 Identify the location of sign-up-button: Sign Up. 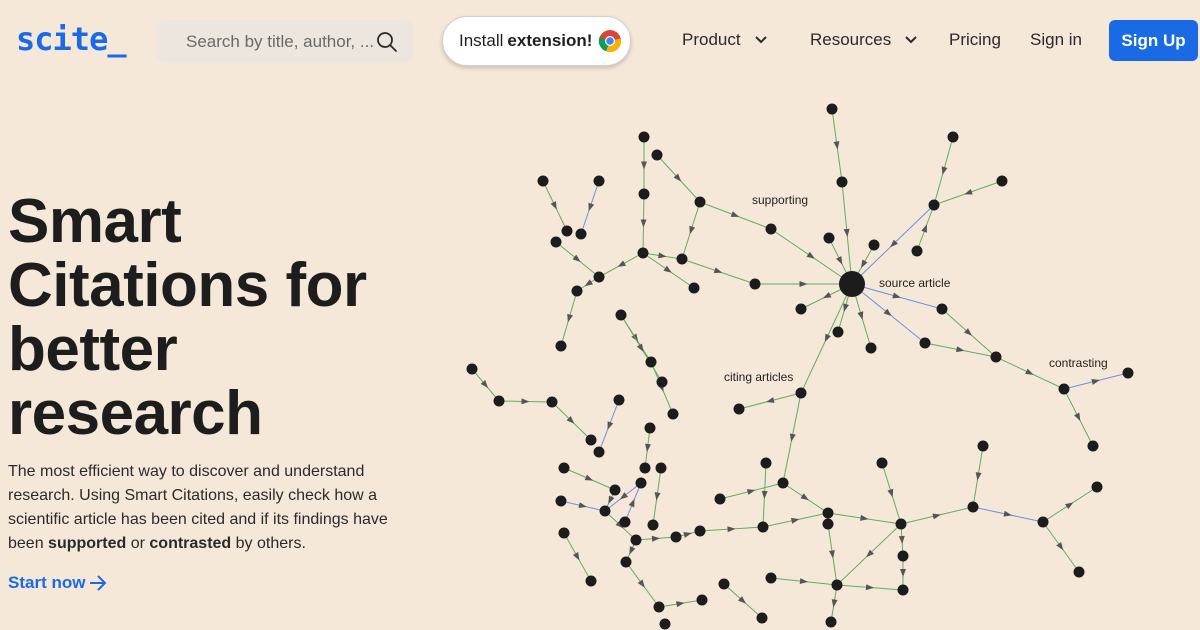
(1153, 40).